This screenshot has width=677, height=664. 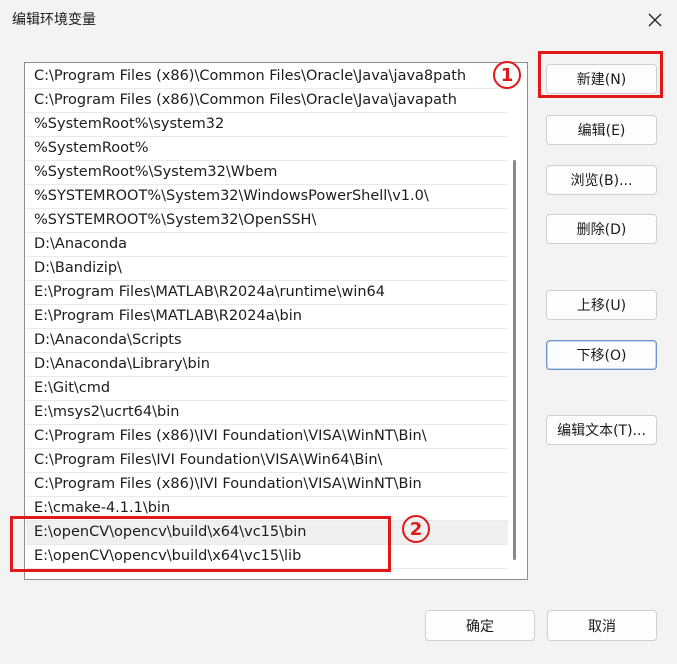 I want to click on list-item: %SYSTEMROOT%\System32\OpenSSH\, so click(x=267, y=221).